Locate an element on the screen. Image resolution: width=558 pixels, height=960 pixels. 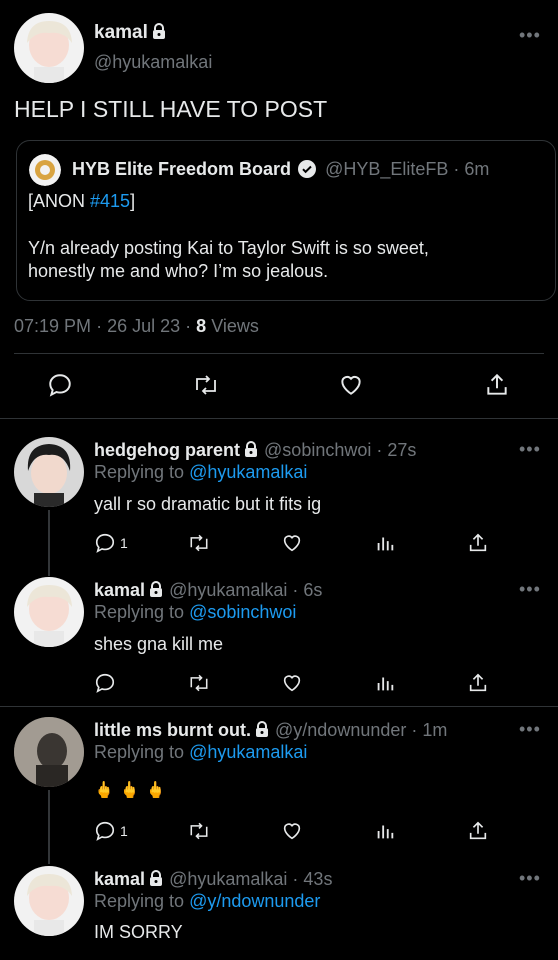
quote-handle: @HYB_EliteFB is located at coordinates (387, 169).